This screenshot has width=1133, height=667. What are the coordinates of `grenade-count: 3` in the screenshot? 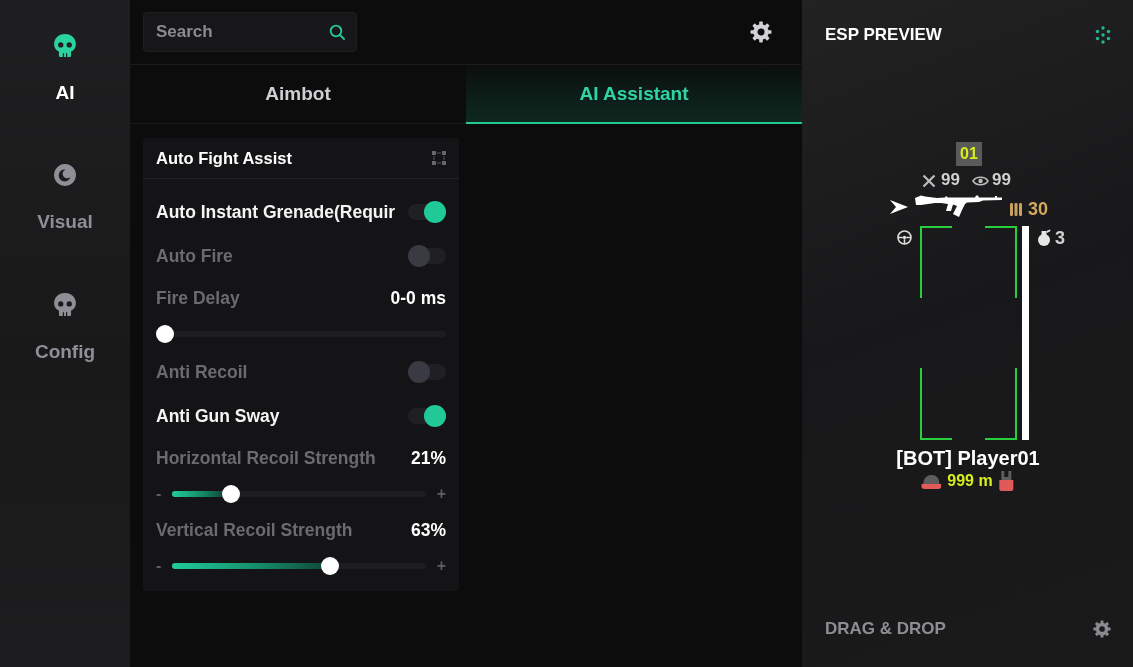 It's located at (1060, 238).